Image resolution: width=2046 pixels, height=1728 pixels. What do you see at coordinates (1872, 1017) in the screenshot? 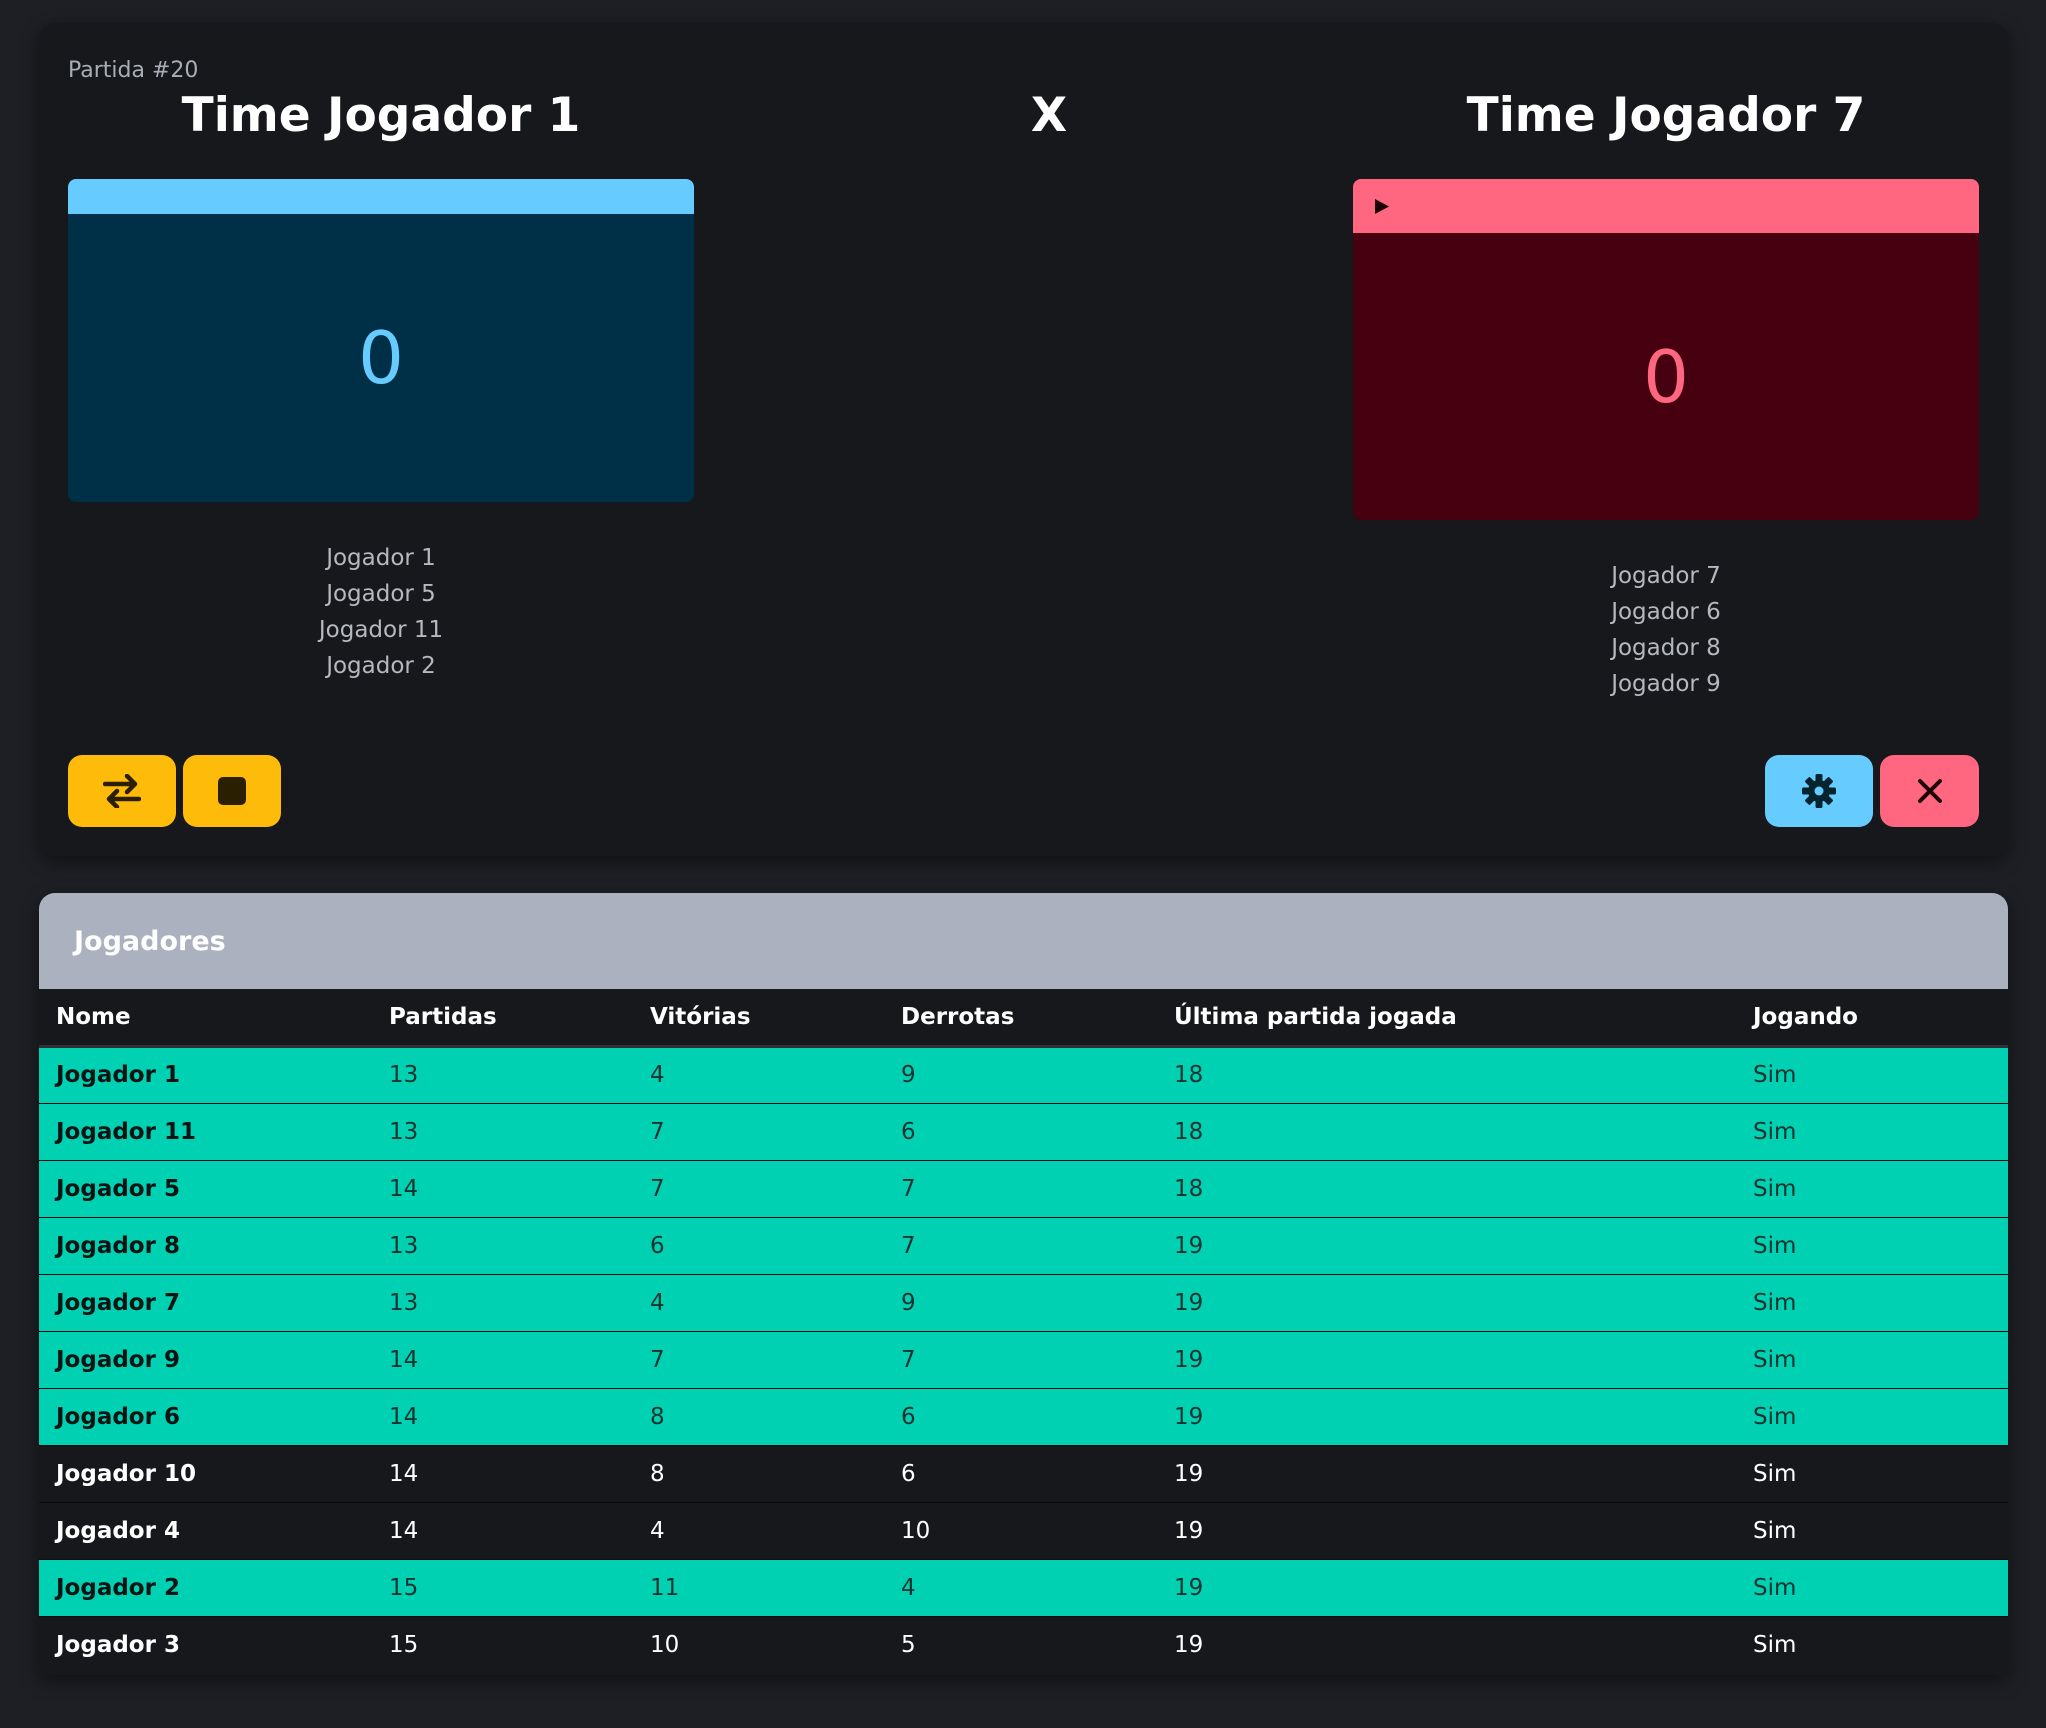
I see `column-header-jogando: Jogando` at bounding box center [1872, 1017].